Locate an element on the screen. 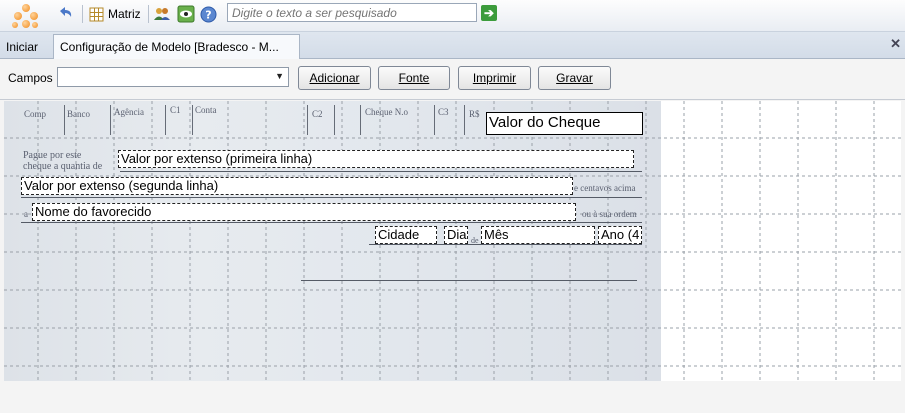 Image resolution: width=905 pixels, height=413 pixels. close-tab-icon: ✕ is located at coordinates (895, 44).